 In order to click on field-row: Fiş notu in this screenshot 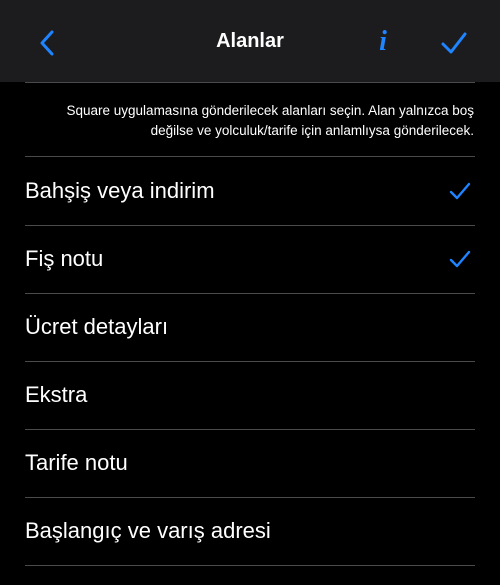, I will do `click(250, 259)`.